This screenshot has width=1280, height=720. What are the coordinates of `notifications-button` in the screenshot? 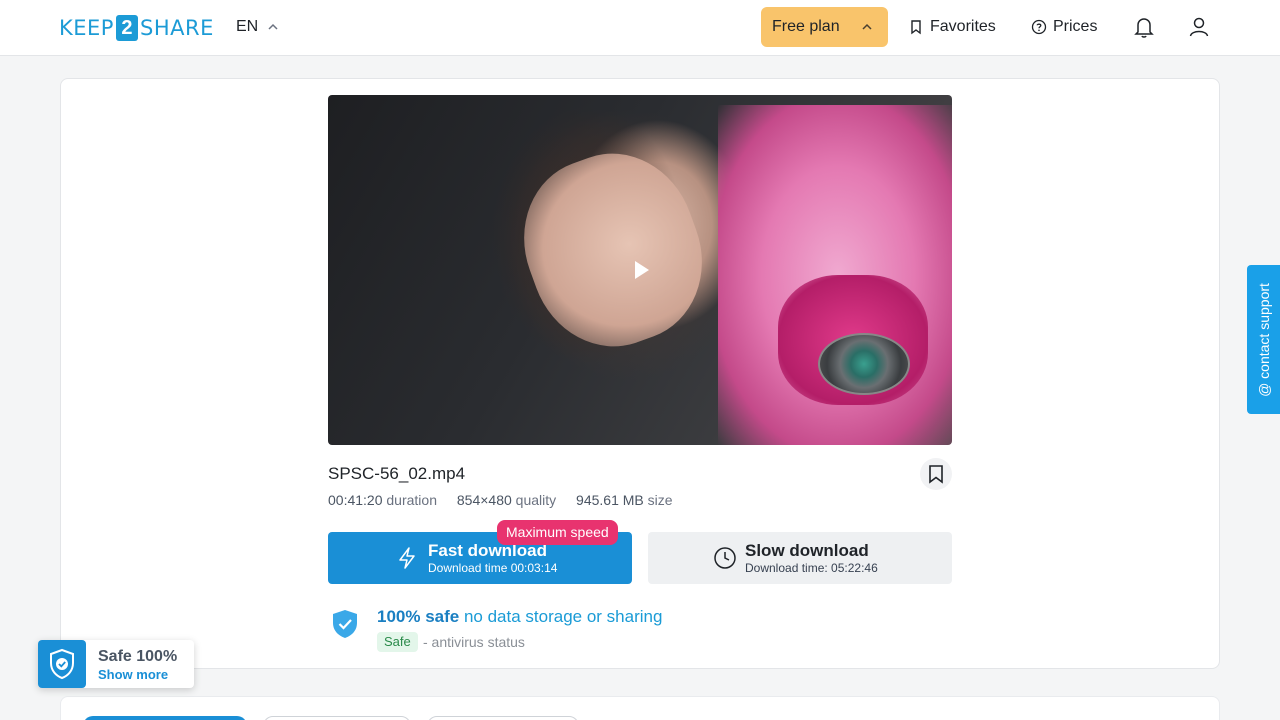 It's located at (1144, 27).